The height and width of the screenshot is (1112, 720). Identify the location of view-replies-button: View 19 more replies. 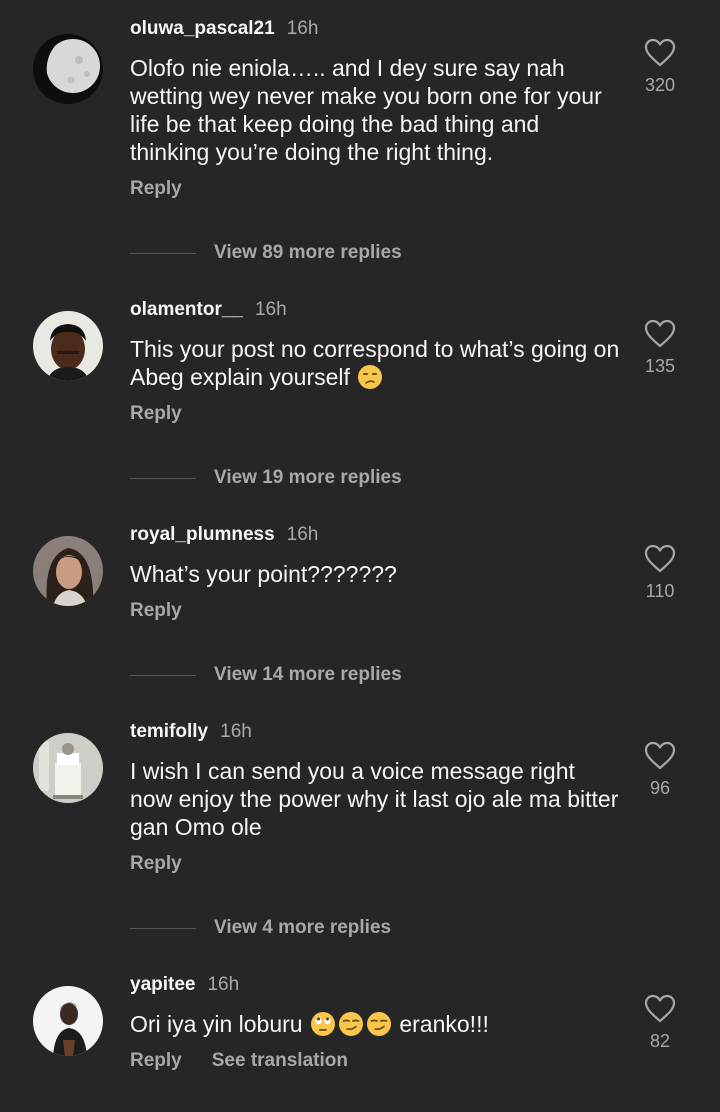
(266, 478).